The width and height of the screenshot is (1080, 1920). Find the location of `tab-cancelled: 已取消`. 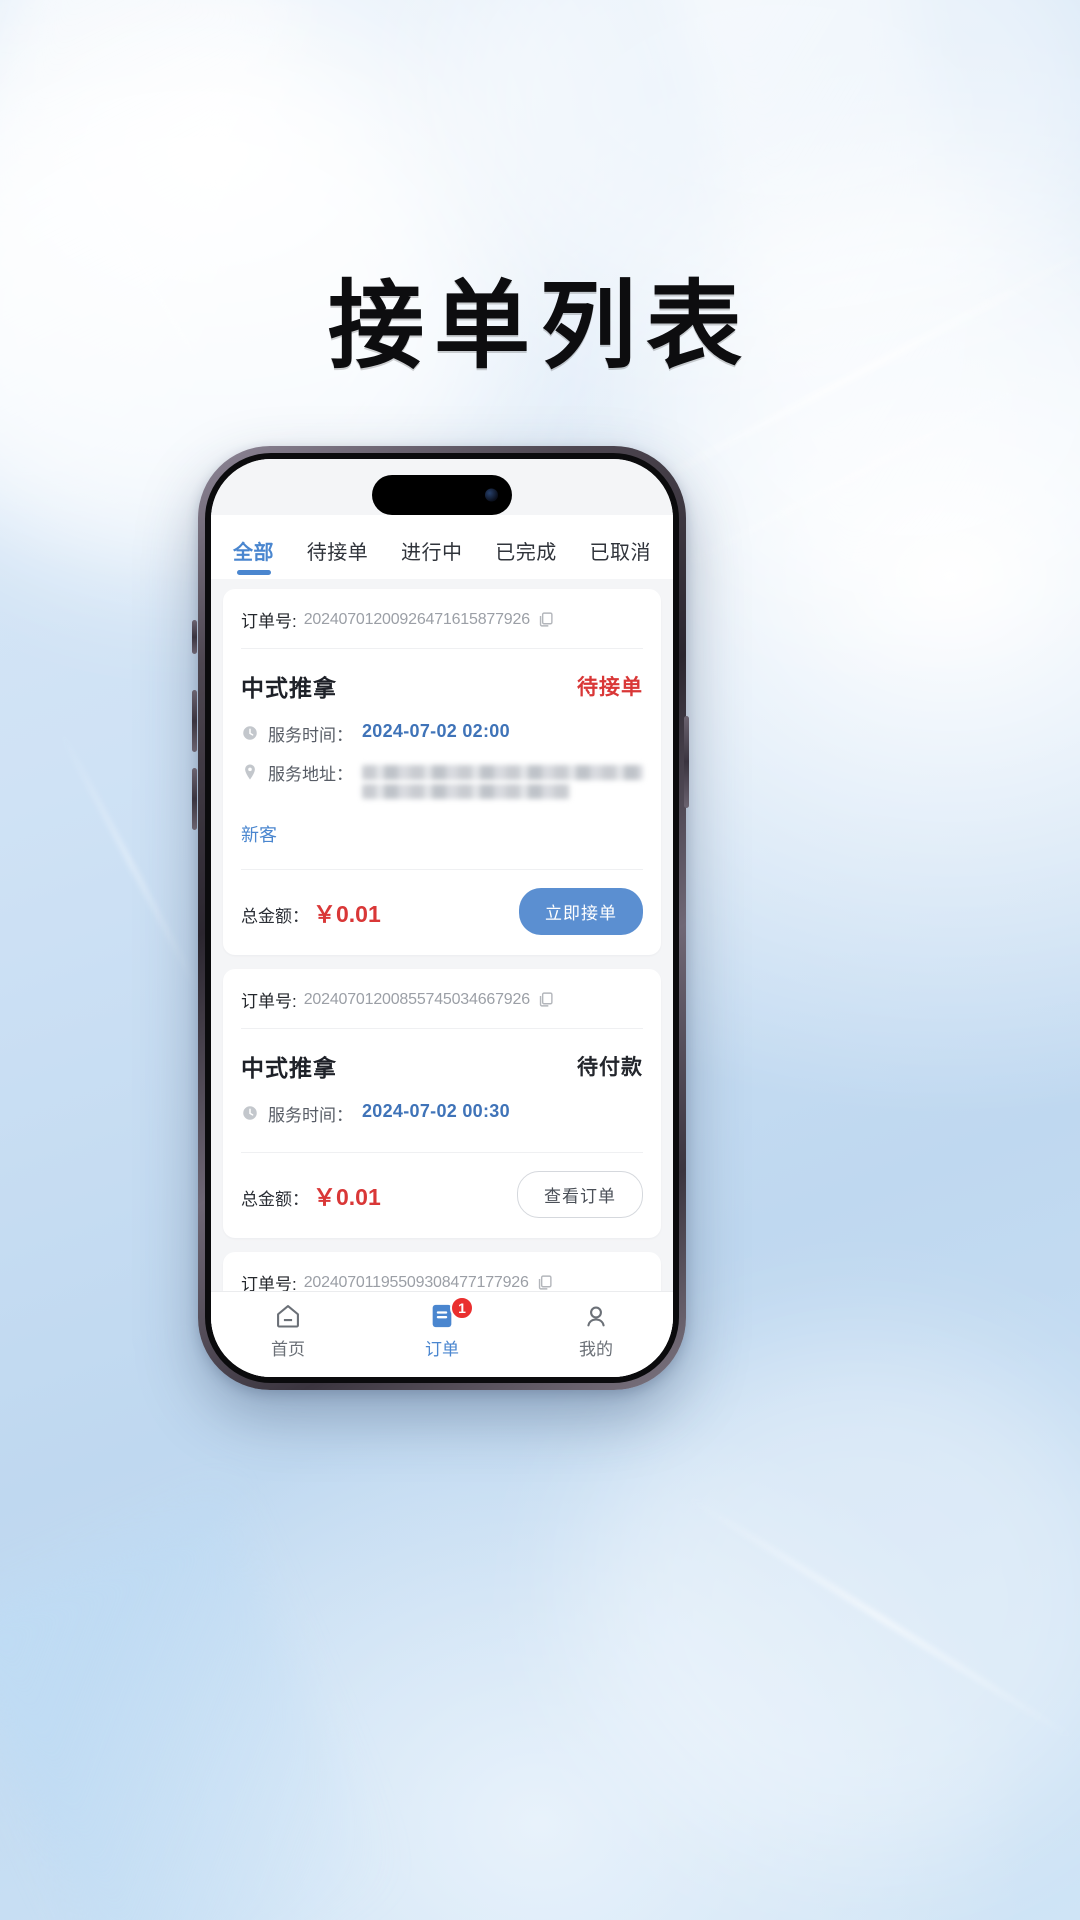

tab-cancelled: 已取消 is located at coordinates (621, 557).